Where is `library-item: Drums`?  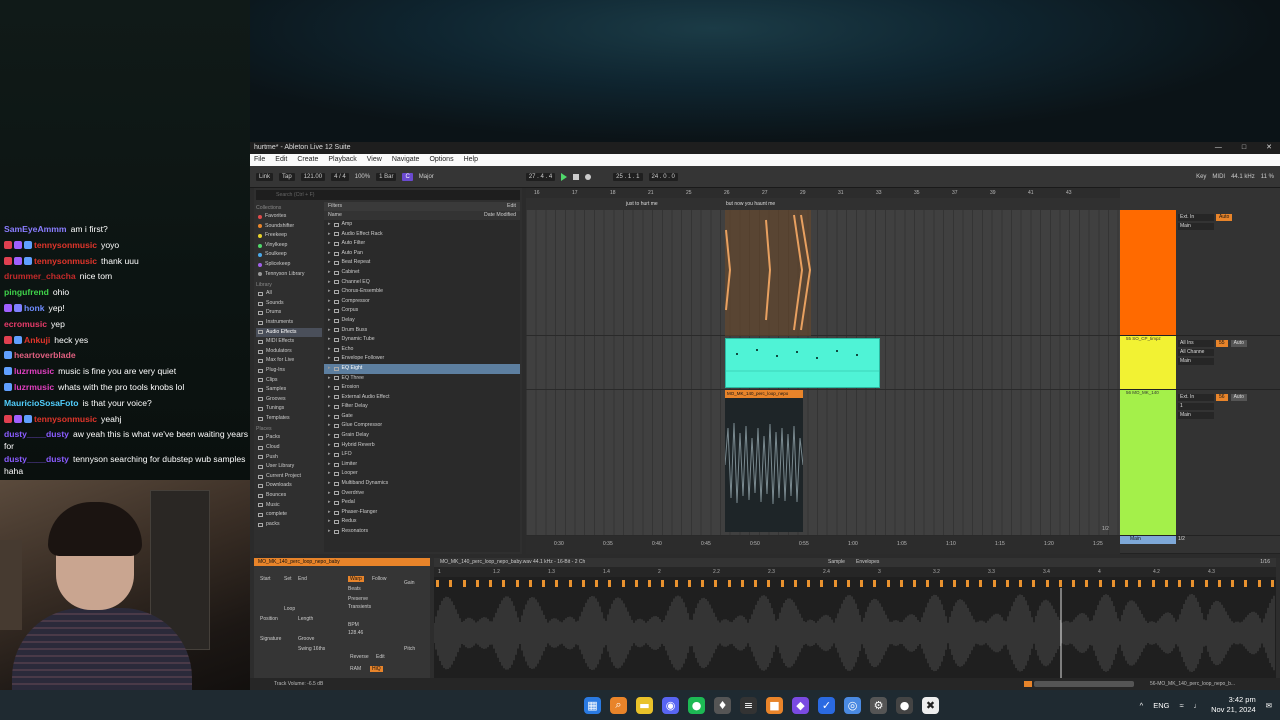
library-item: Drums is located at coordinates (289, 313).